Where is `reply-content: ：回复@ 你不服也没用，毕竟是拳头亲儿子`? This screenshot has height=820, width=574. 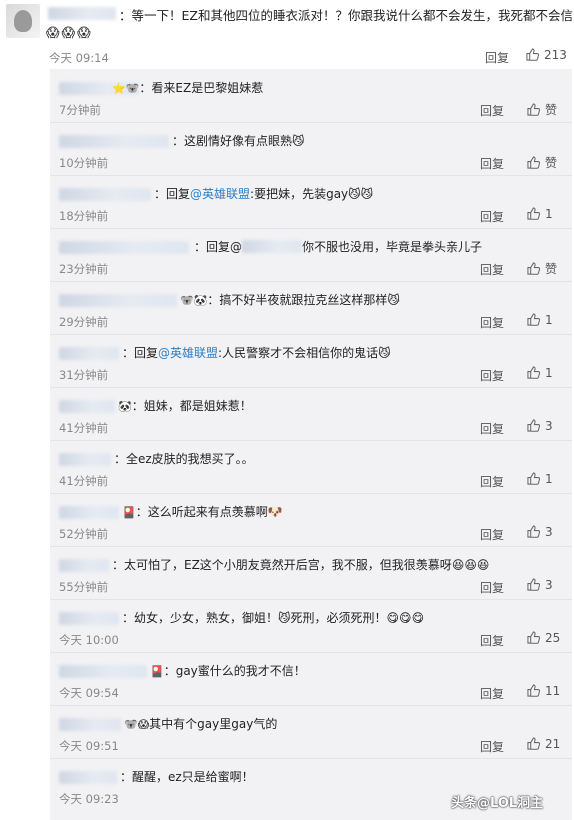
reply-content: ：回复@ 你不服也没用，毕竟是拳头亲儿子 is located at coordinates (338, 246).